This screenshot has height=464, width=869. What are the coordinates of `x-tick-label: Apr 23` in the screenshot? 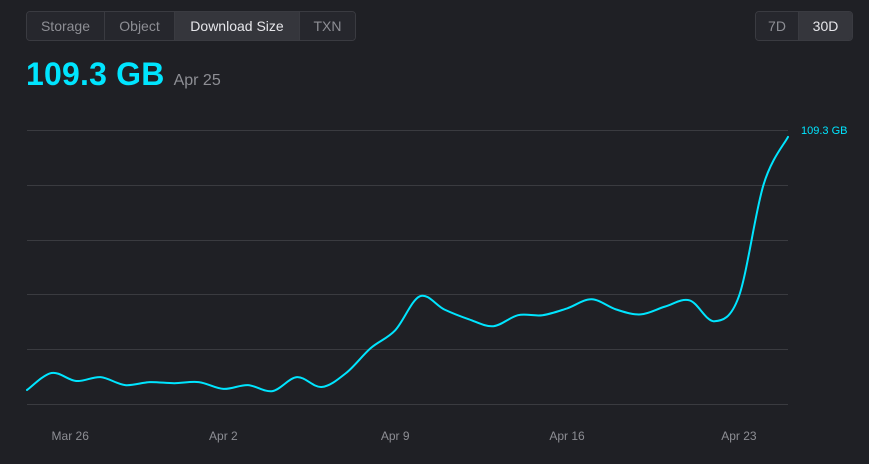 It's located at (739, 436).